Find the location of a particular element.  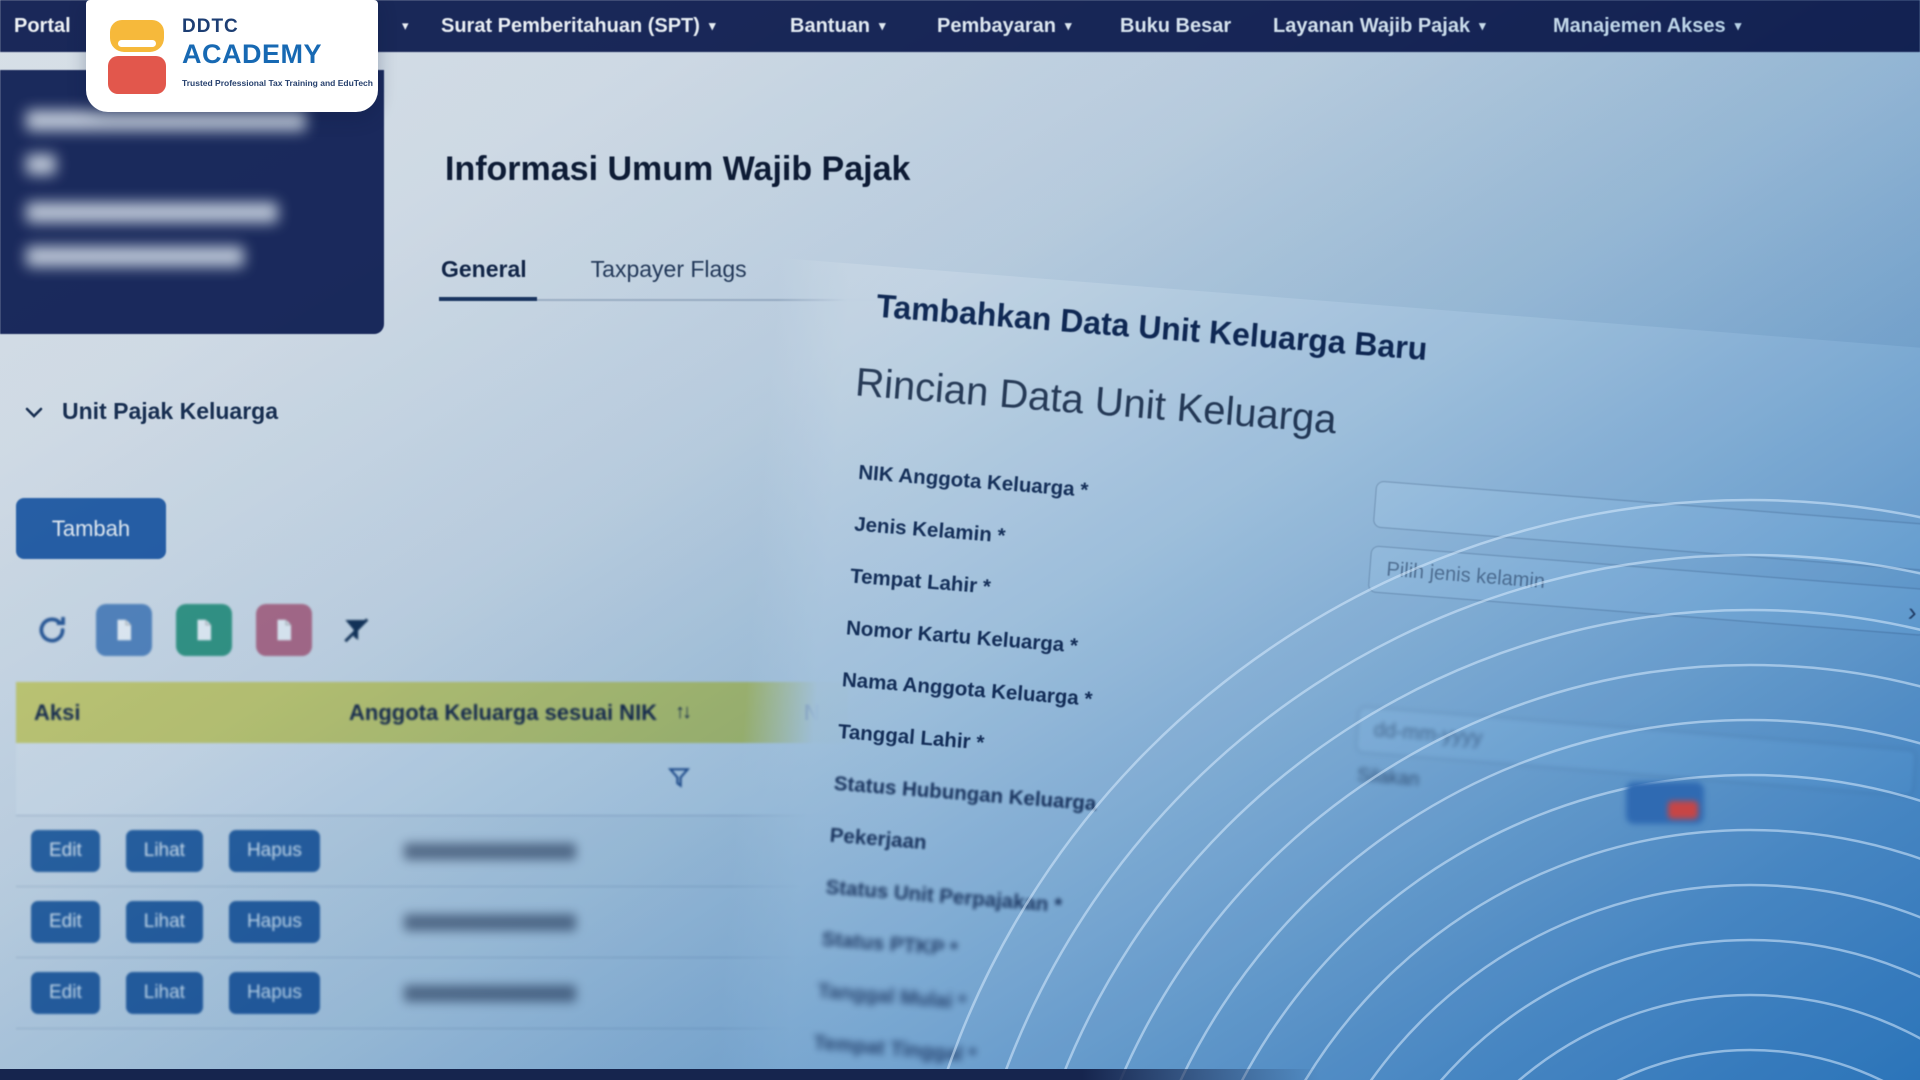

bottom-edge-bar is located at coordinates (660, 1074).